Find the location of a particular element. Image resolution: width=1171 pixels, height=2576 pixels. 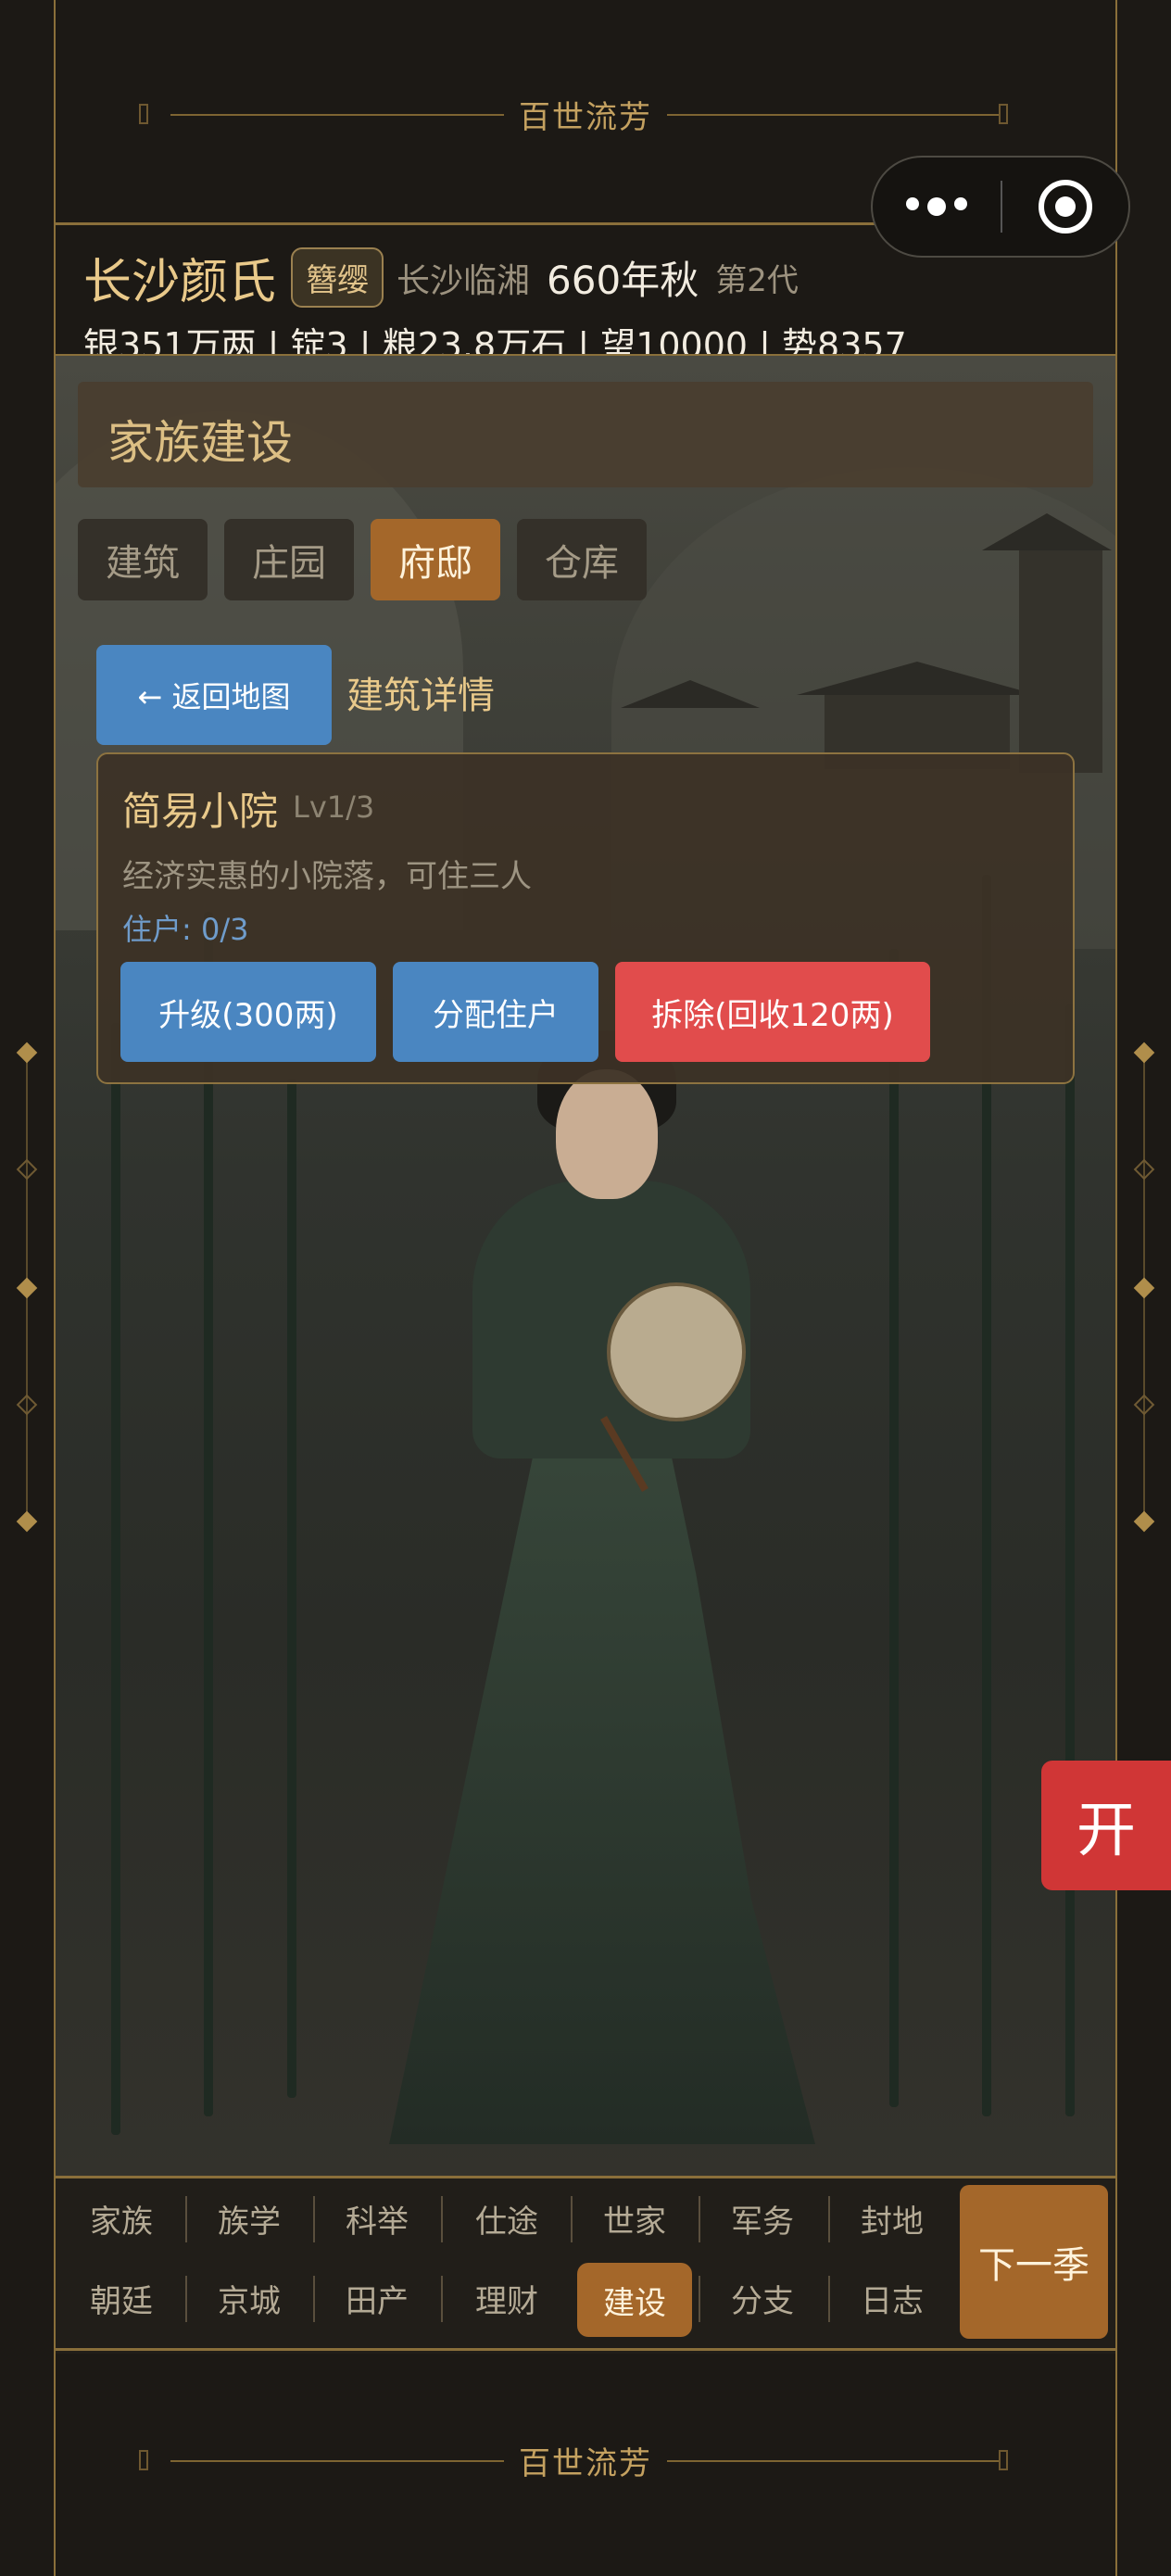

tab-buildings: 建筑 is located at coordinates (143, 559).